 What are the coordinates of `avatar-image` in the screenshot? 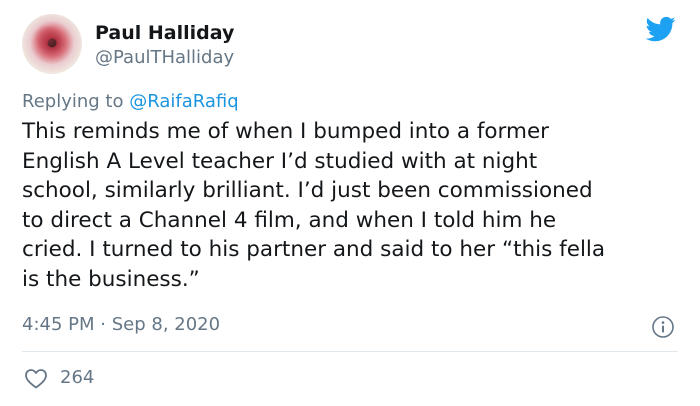 It's located at (48, 38).